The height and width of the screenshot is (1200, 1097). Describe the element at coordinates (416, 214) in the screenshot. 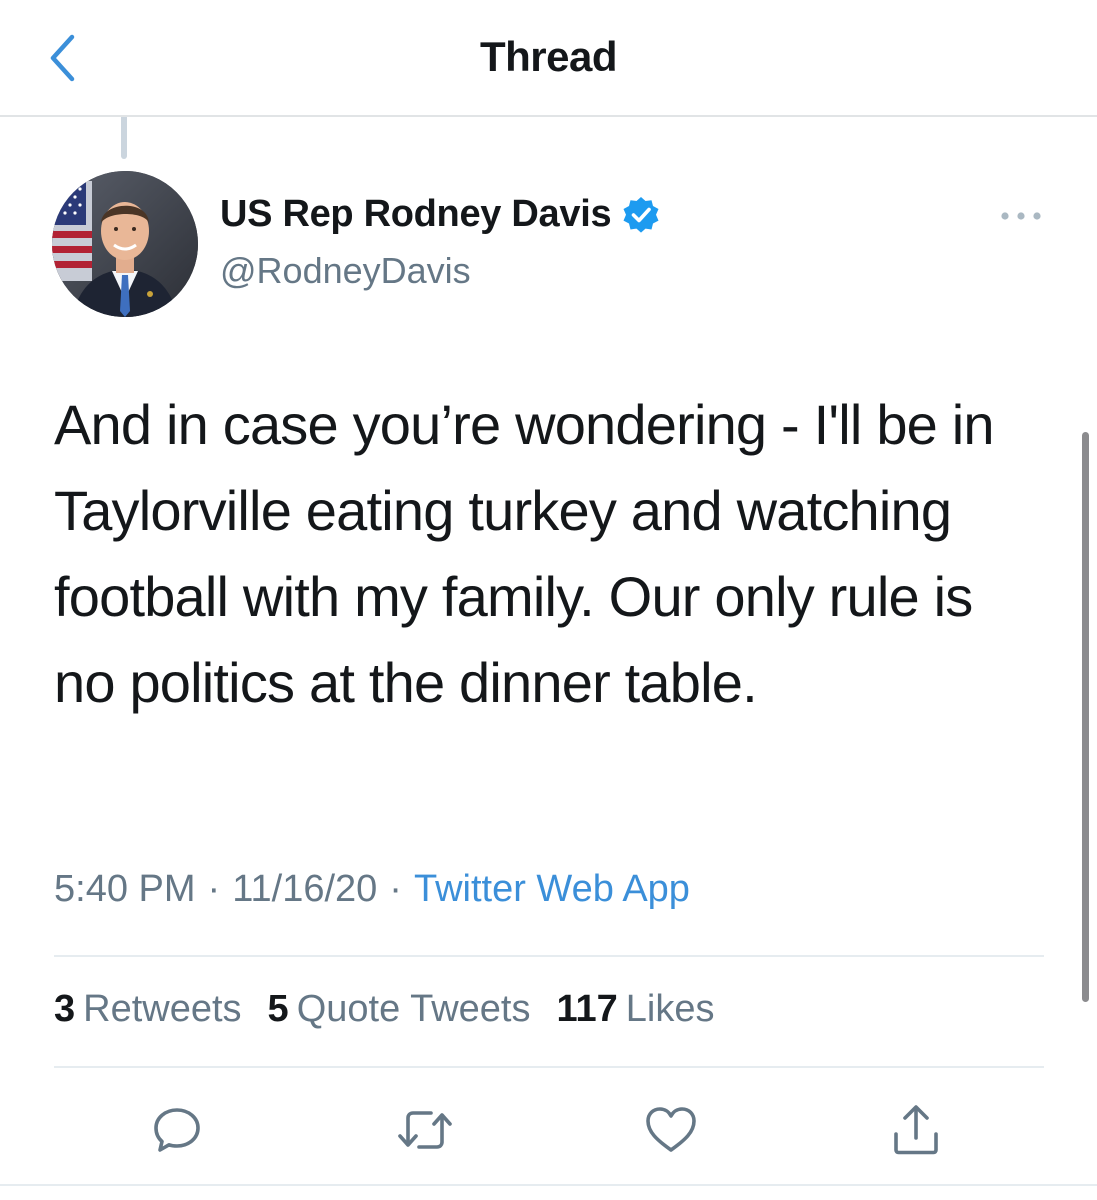

I see `author-name: US Rep Rodney Davis` at that location.